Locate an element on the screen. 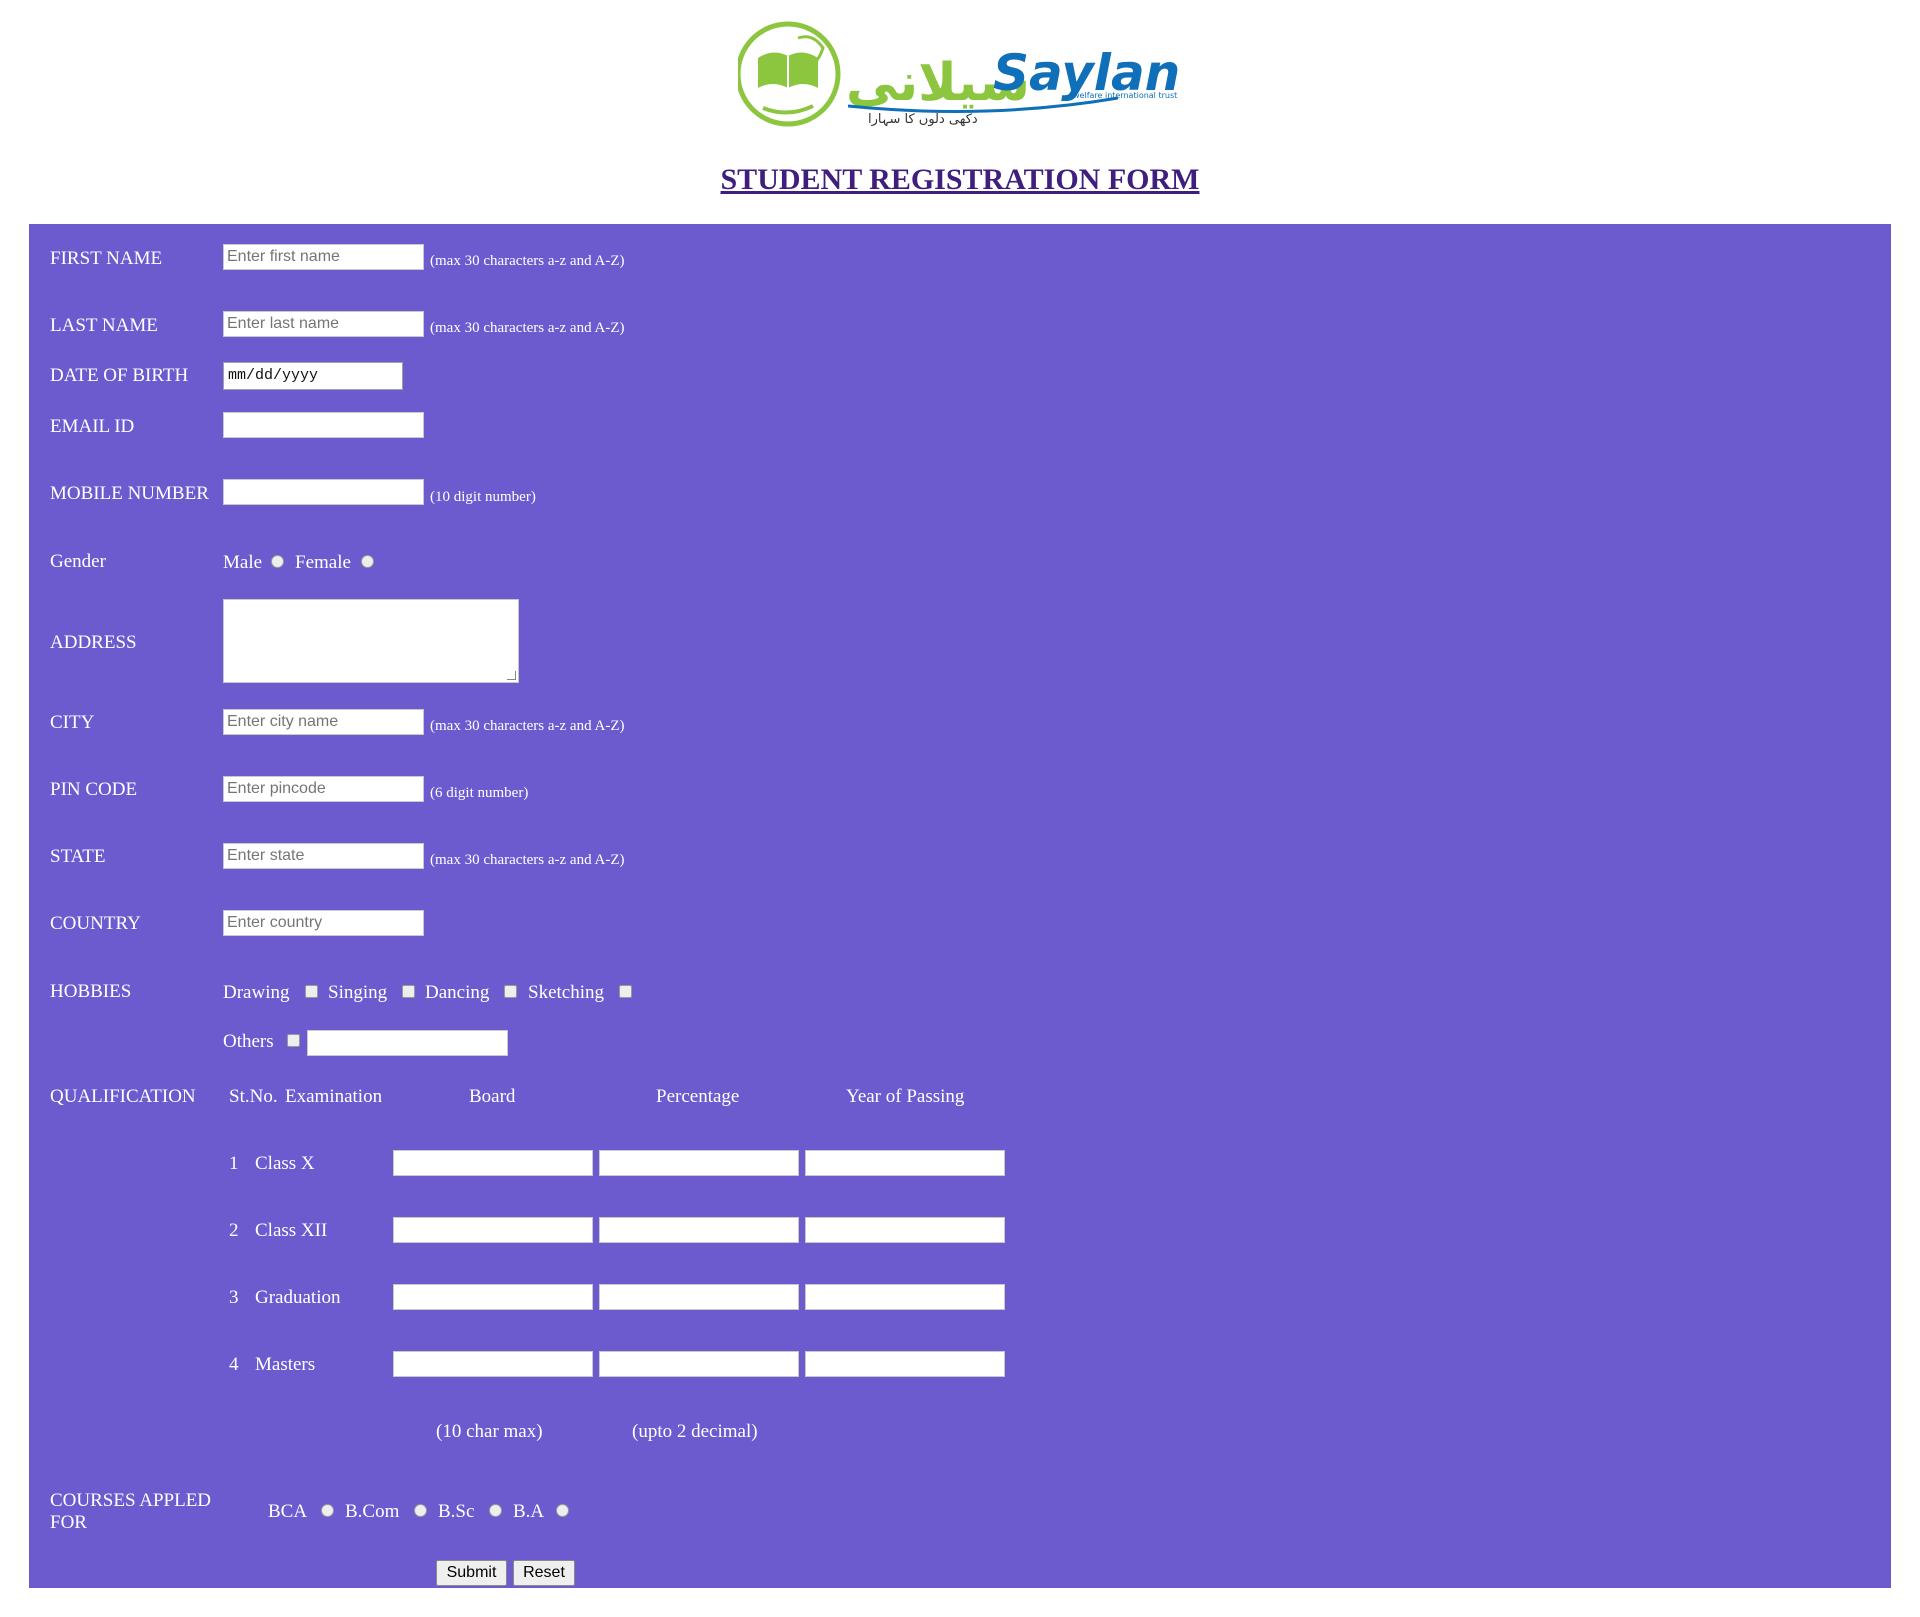  percentage-hint: (upto 2 decimal) is located at coordinates (695, 1431).